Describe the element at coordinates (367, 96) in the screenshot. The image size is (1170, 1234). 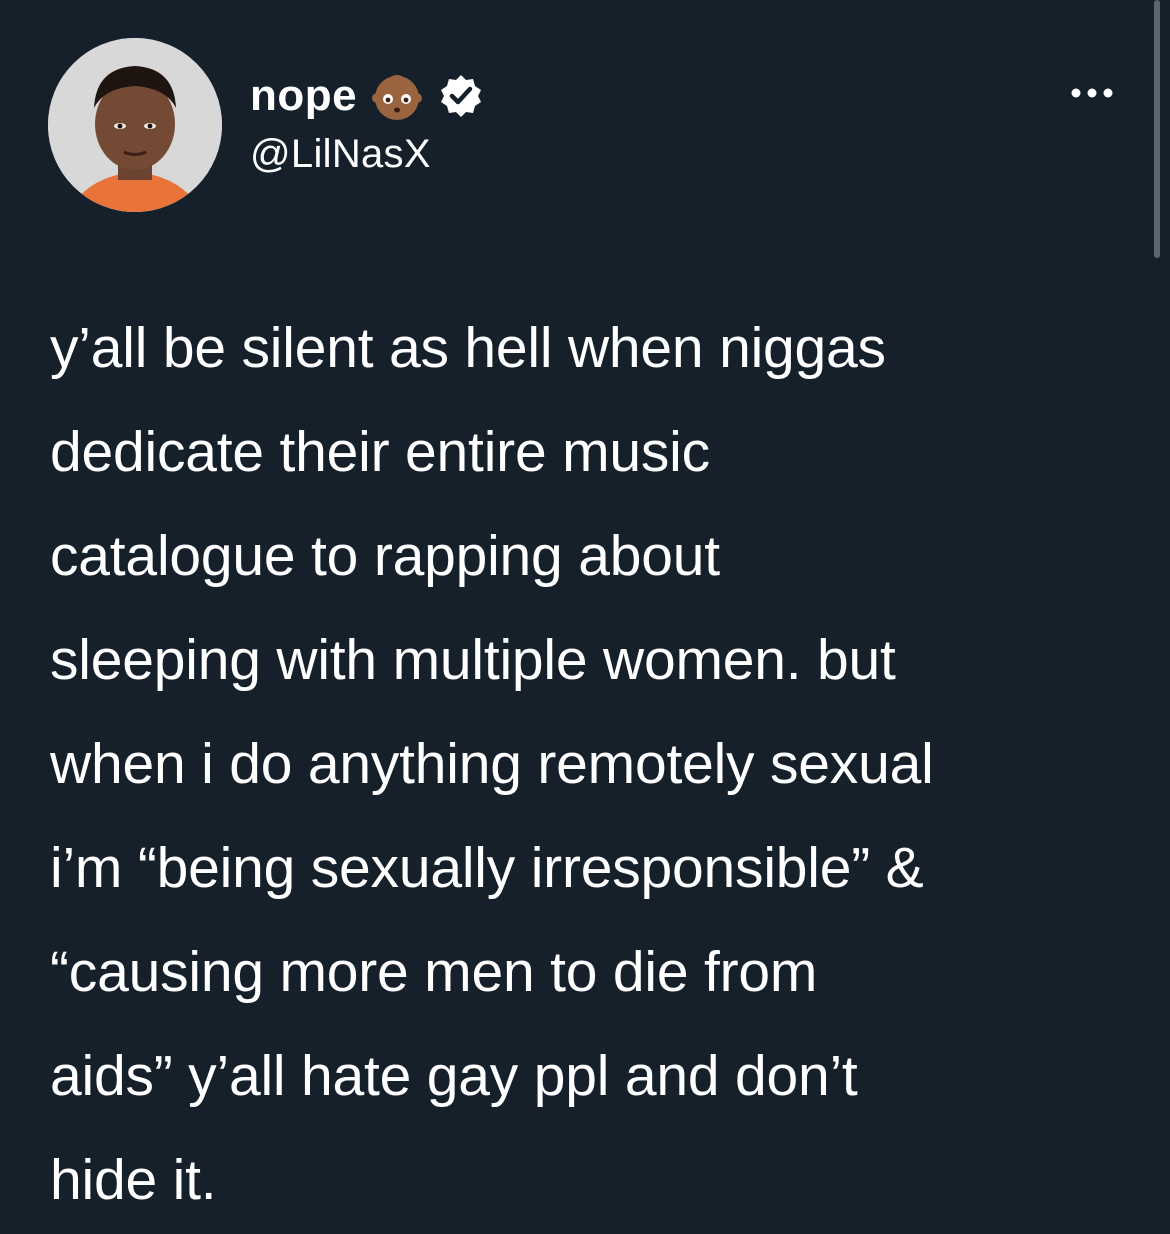
I see `author-name-row: nope` at that location.